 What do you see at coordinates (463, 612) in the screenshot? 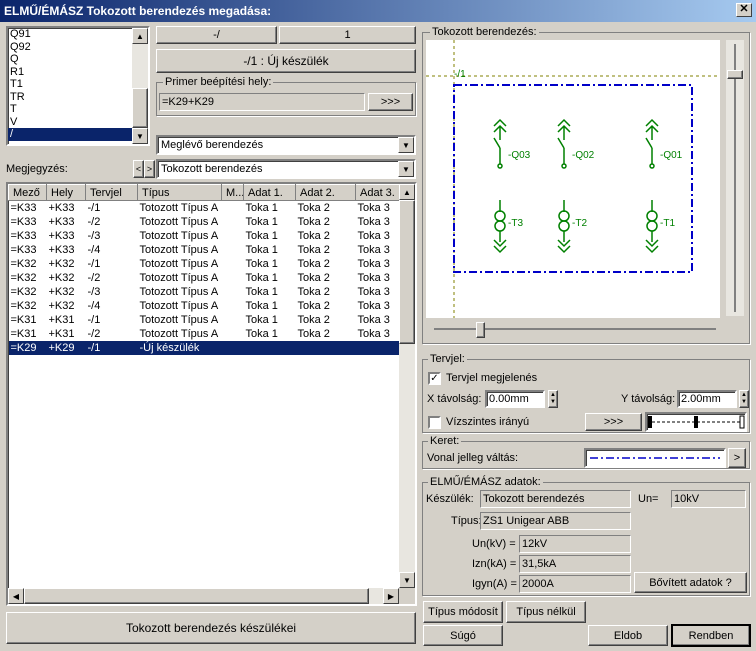
I see `type-modify-button: Típus módosít` at bounding box center [463, 612].